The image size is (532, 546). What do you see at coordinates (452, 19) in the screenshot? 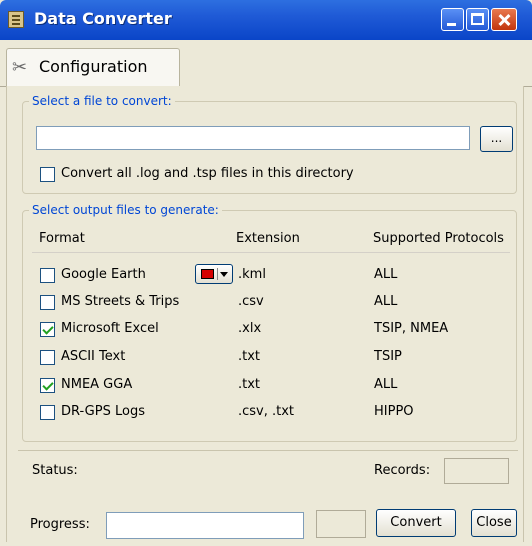
I see `minimize-button` at bounding box center [452, 19].